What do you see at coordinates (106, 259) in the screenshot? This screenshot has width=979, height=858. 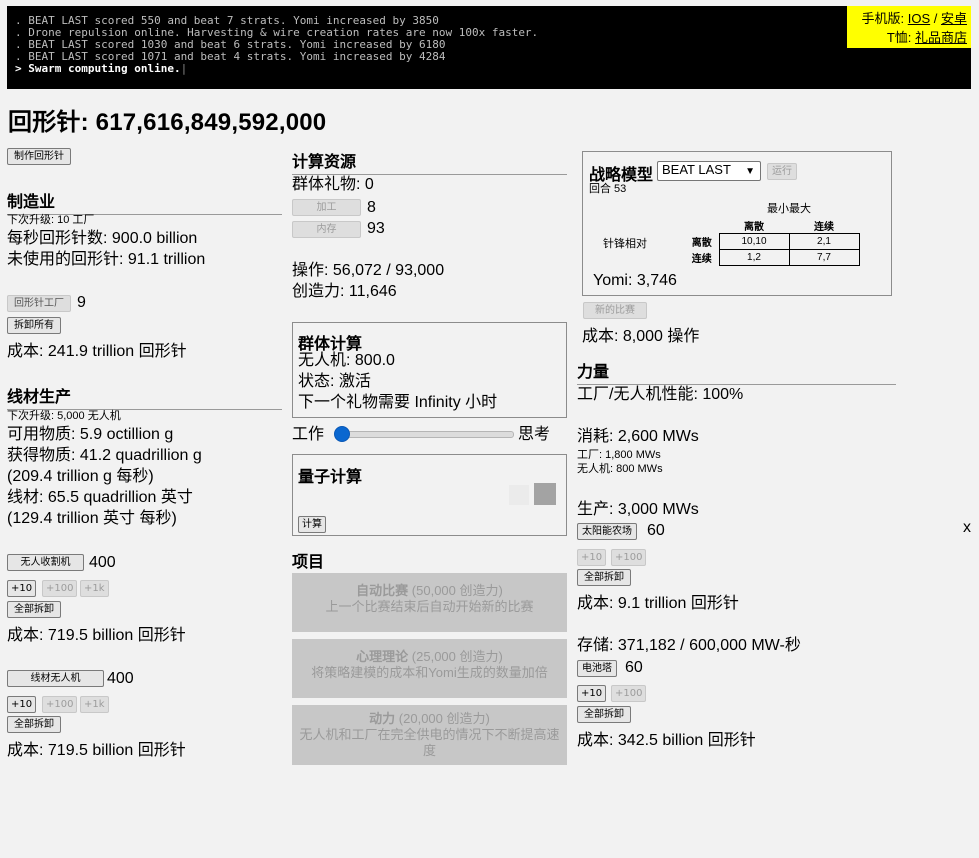 I see `unused-clips: 未使用的回形针: 91.1 trillion` at bounding box center [106, 259].